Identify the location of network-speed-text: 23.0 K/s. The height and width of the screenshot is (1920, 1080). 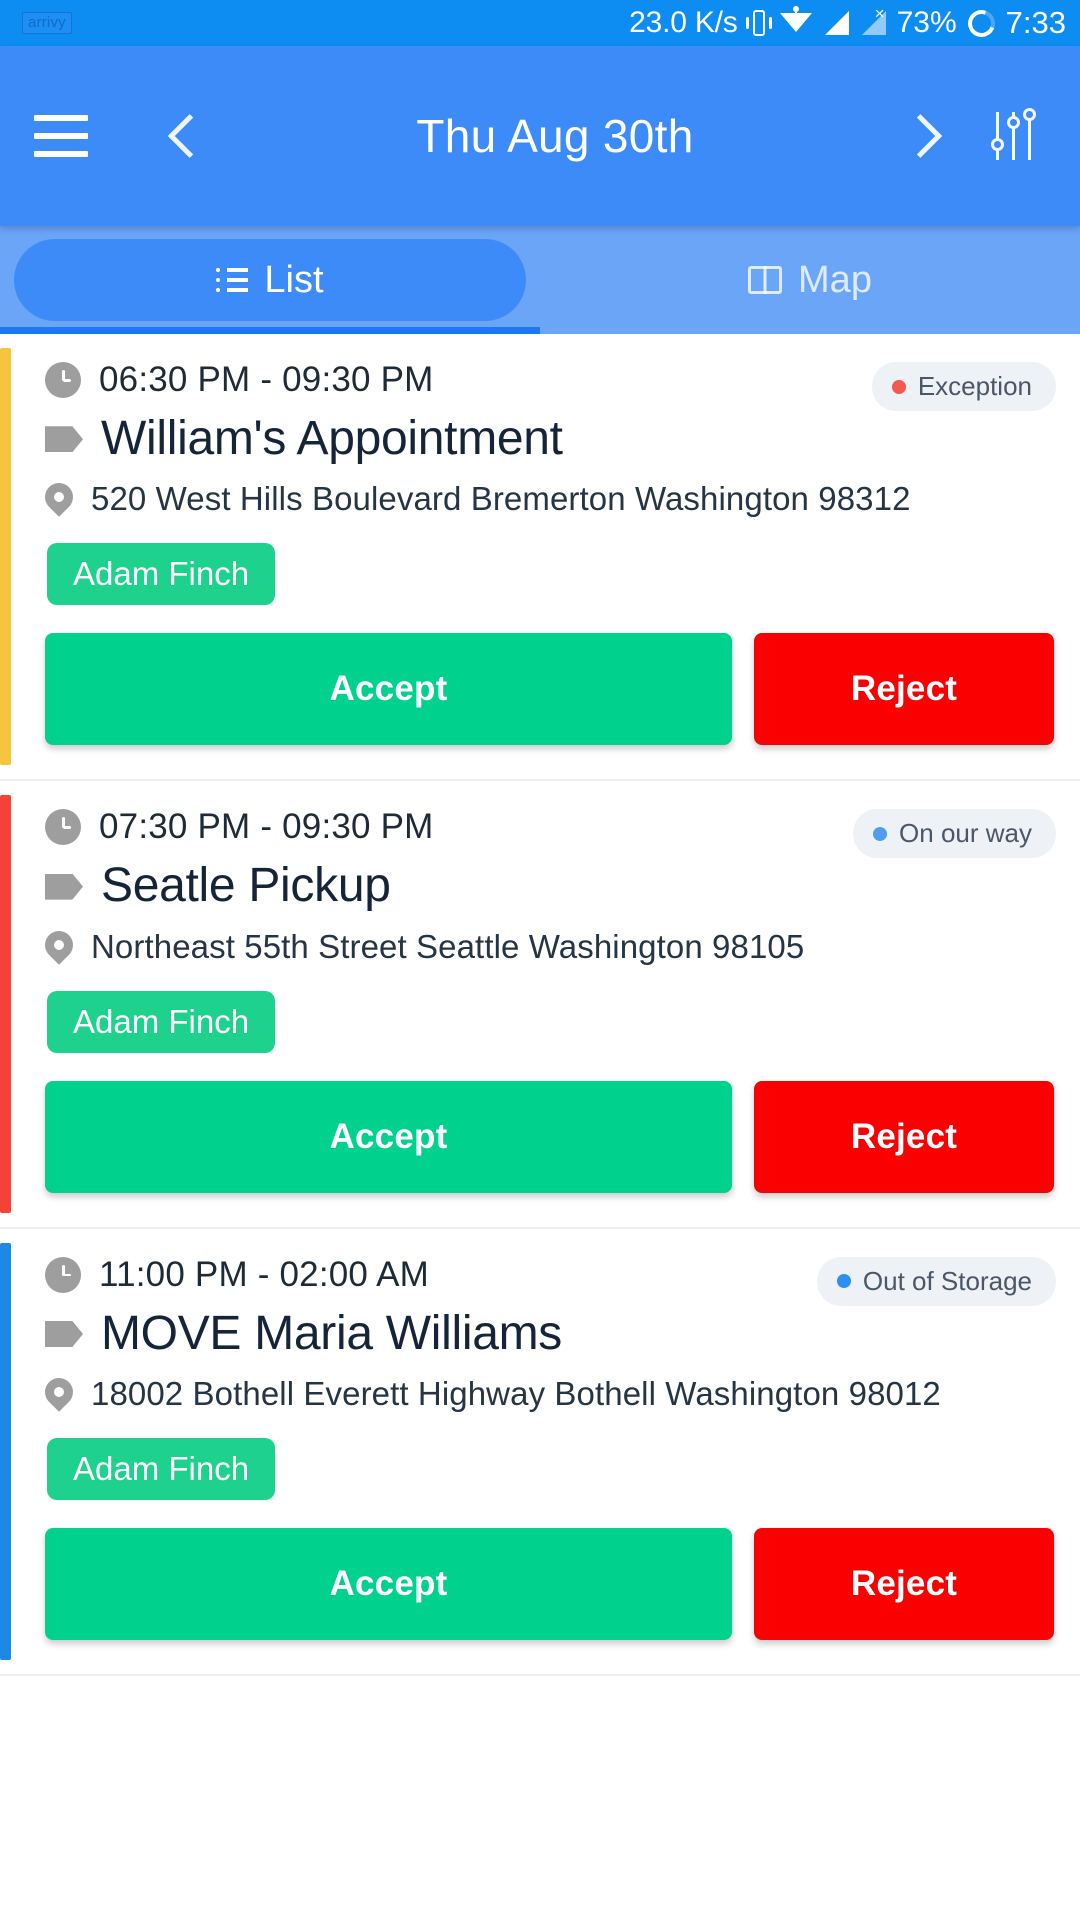
(683, 22).